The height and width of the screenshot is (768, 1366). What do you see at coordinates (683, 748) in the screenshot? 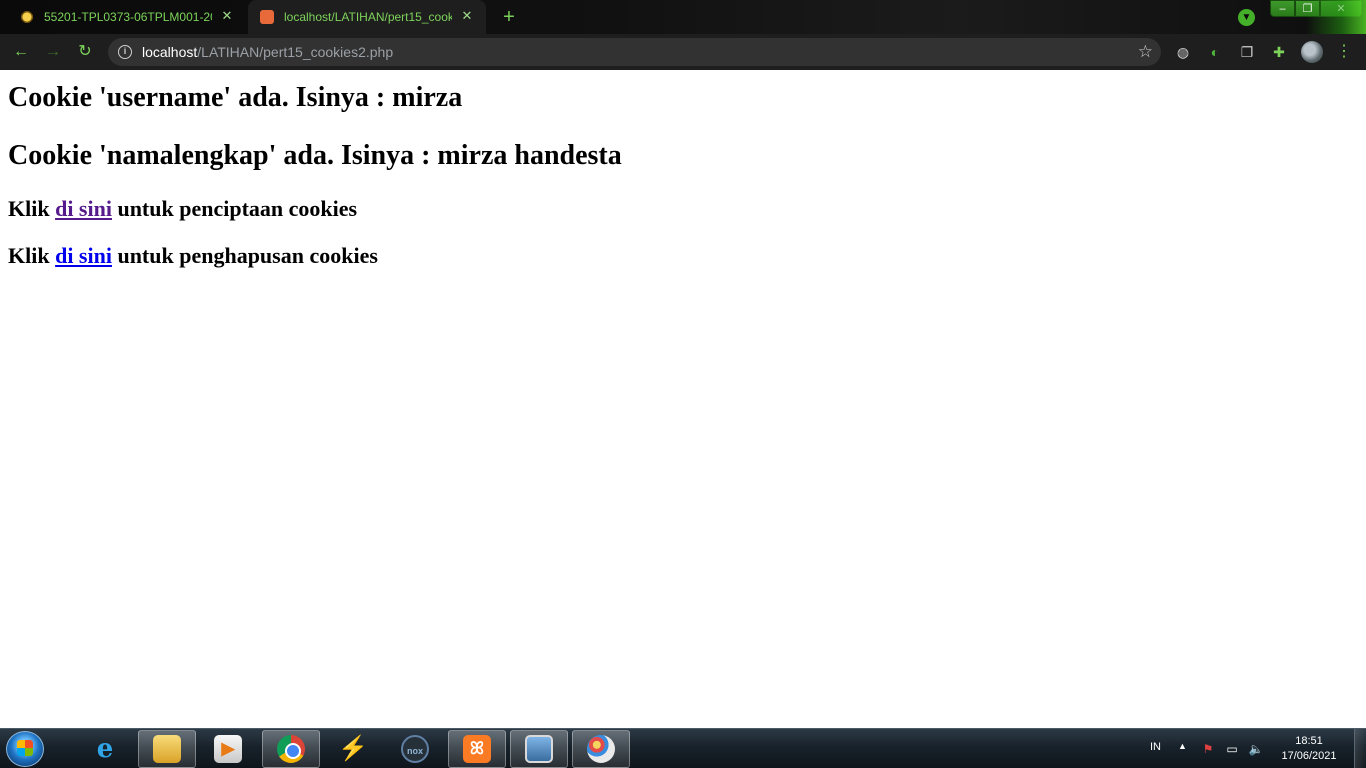
I see `windows-taskbar: e ▶ ⚡ nox ꕤ IN ▲ ⚑ ▭ 🔈 18:51 17/06/2021` at bounding box center [683, 748].